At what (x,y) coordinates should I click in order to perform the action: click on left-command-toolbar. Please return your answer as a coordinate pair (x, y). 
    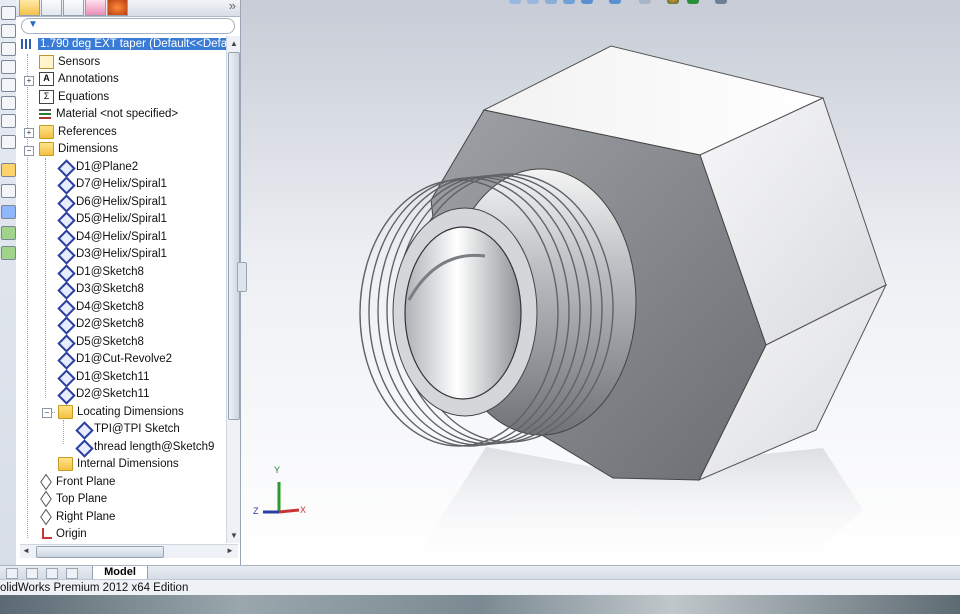
    Looking at the image, I should click on (8, 282).